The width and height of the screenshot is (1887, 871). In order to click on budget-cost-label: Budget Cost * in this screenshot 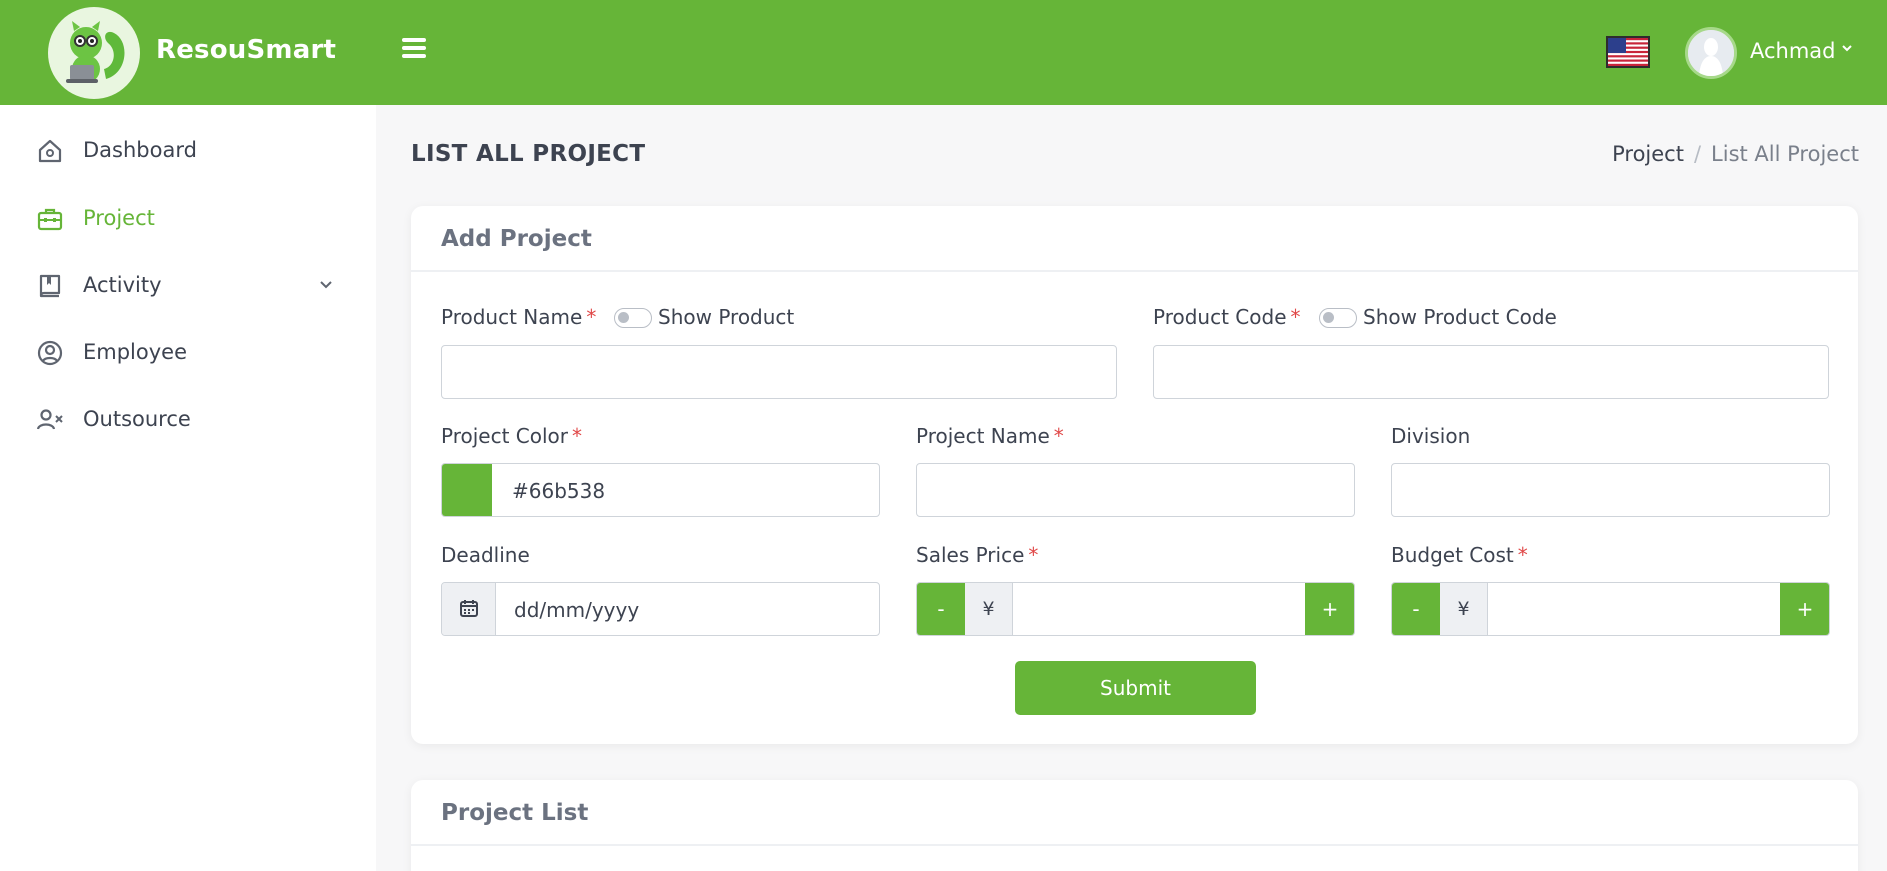, I will do `click(1459, 555)`.